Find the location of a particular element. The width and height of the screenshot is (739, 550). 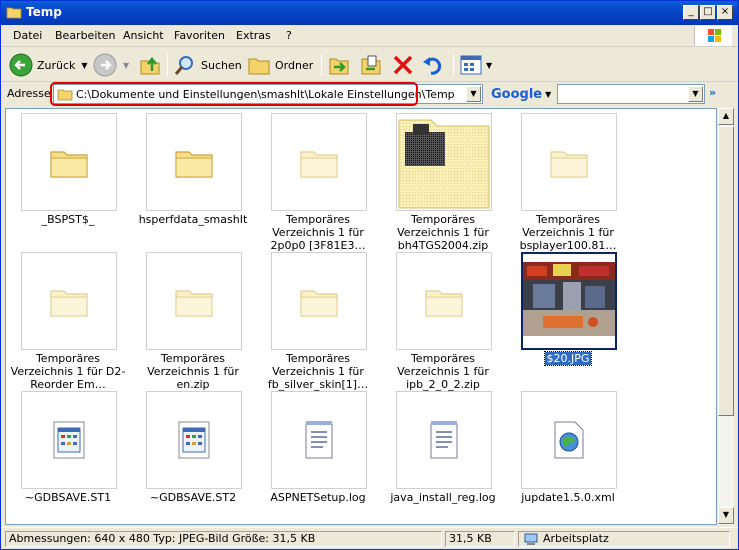

menu-extras: Extras is located at coordinates (253, 35).